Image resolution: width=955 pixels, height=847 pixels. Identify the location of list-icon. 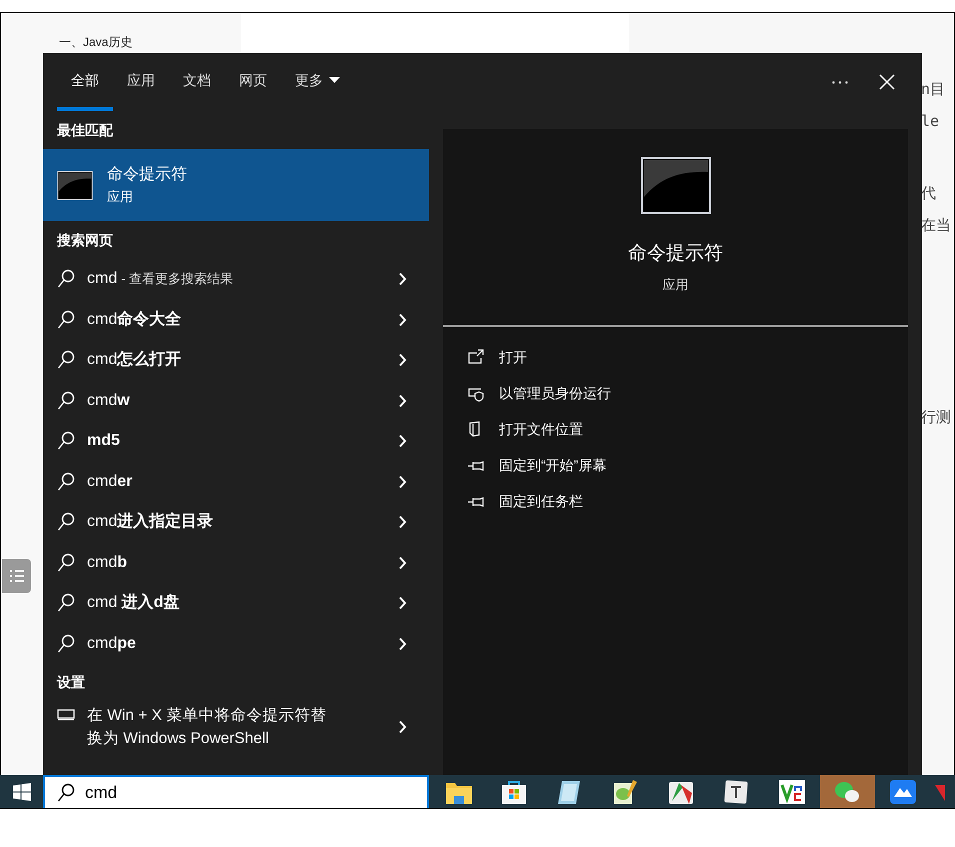
(16, 576).